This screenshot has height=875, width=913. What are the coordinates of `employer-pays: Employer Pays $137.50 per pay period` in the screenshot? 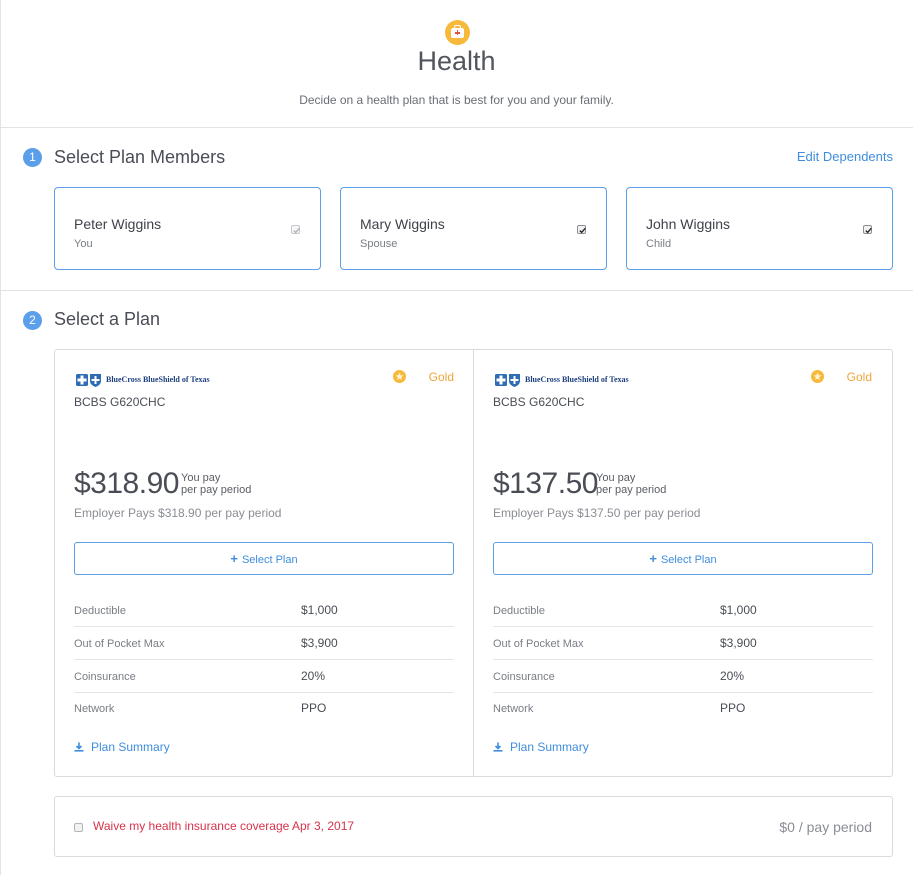 It's located at (597, 513).